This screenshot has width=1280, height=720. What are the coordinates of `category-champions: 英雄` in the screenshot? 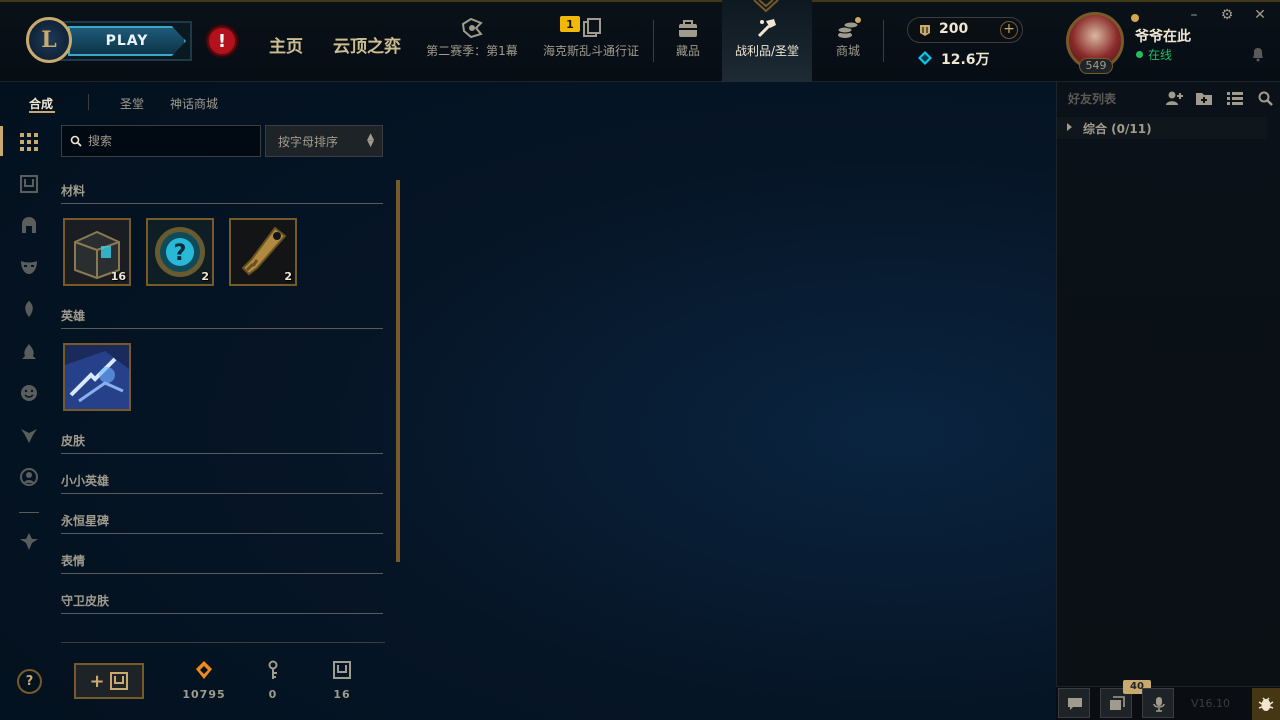 It's located at (222, 318).